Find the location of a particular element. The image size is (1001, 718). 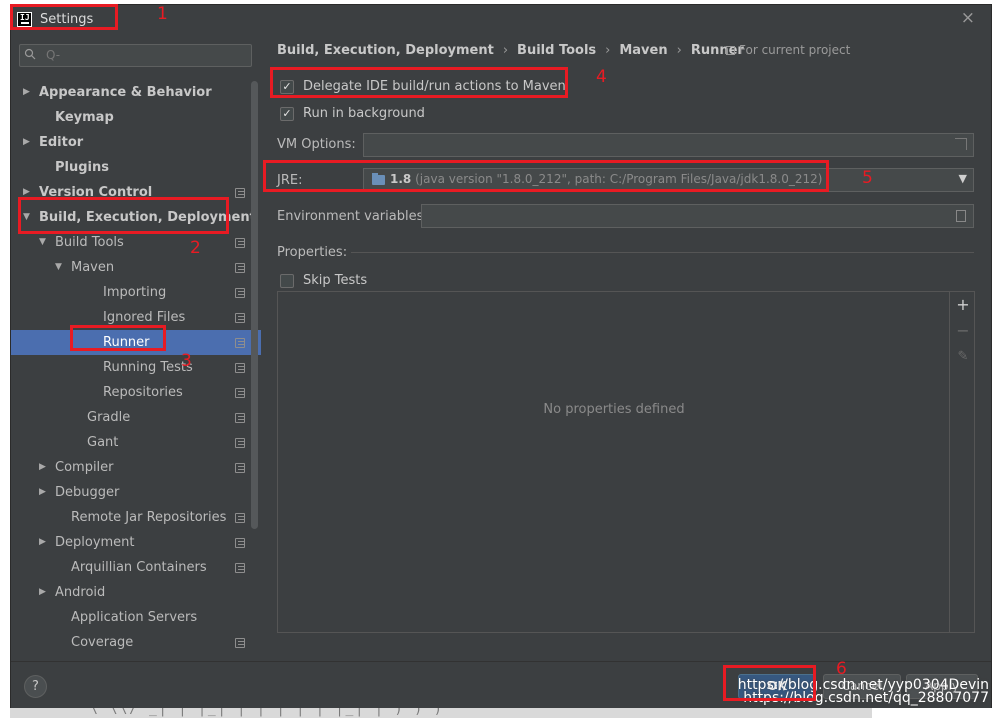

annotation-number: 3 is located at coordinates (186, 361).